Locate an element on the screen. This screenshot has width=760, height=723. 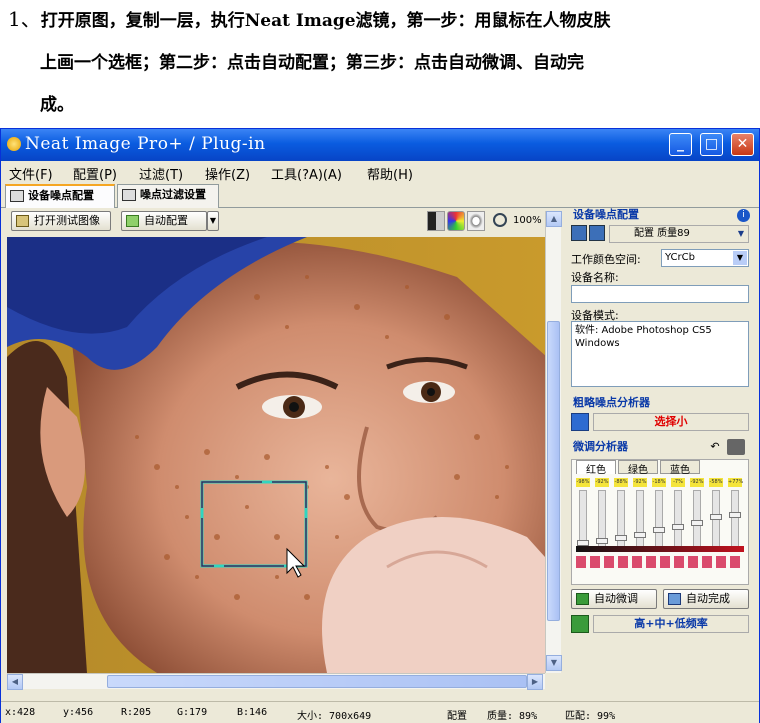
filter-icon is located at coordinates (129, 195).